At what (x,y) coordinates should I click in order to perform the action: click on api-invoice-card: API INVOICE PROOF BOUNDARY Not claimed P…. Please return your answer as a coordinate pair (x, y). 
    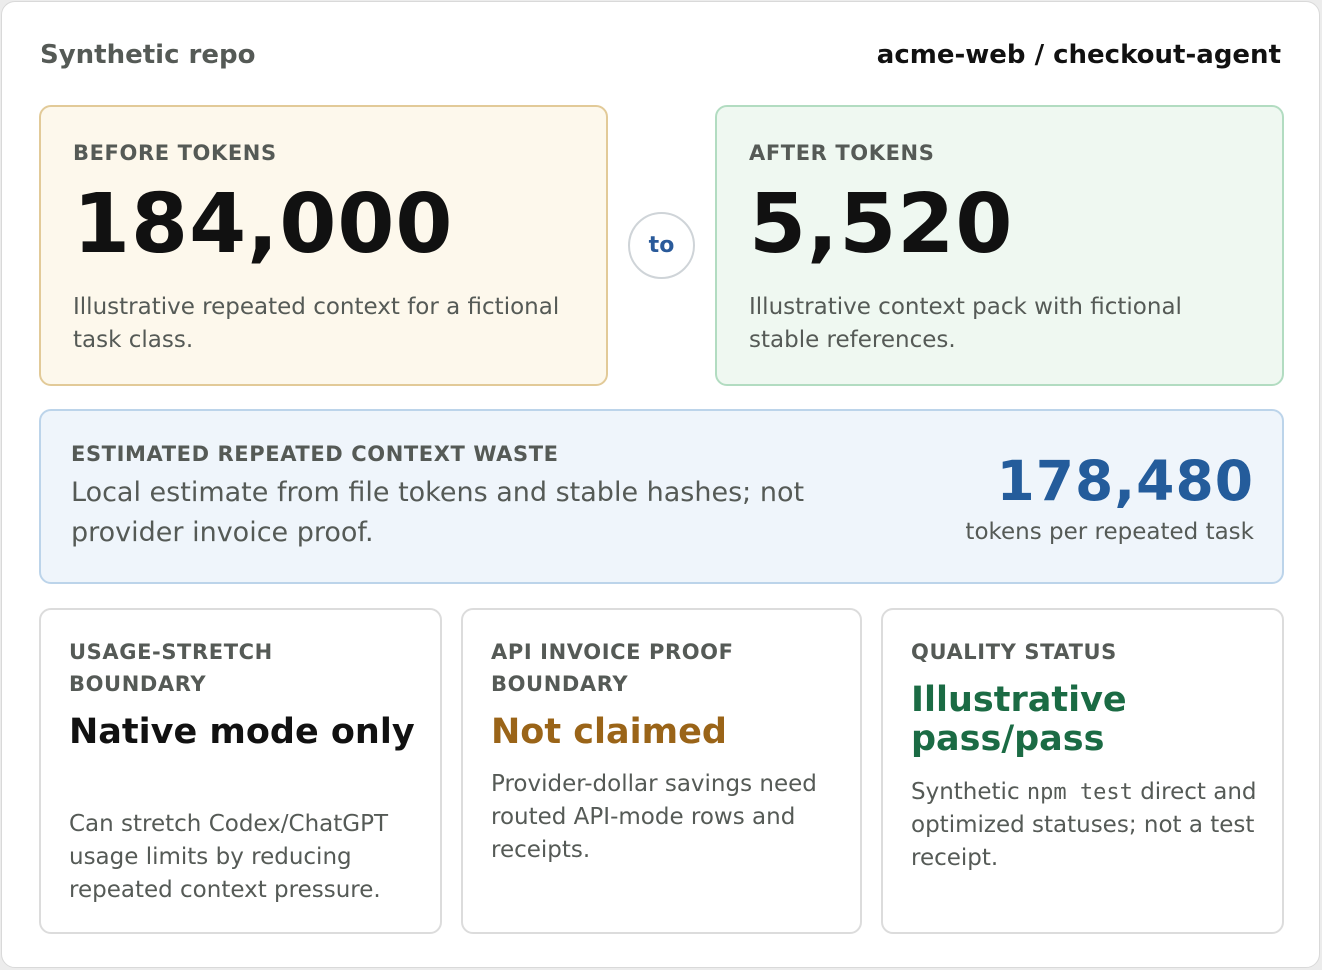
    Looking at the image, I should click on (661, 771).